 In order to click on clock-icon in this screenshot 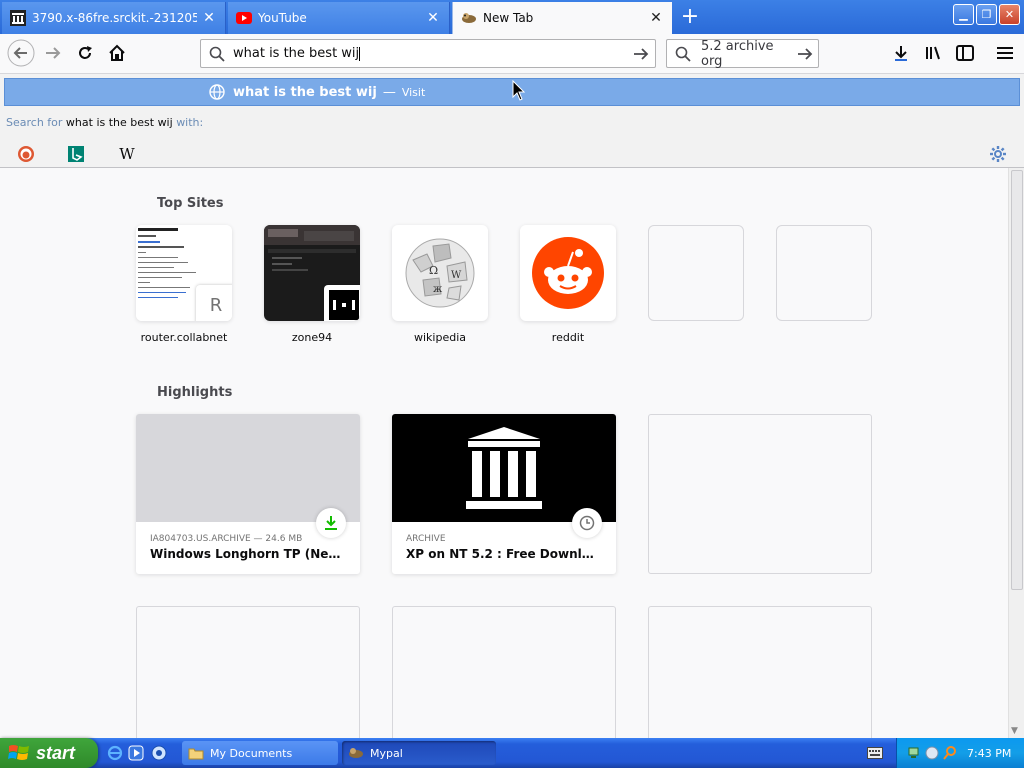, I will do `click(587, 523)`.